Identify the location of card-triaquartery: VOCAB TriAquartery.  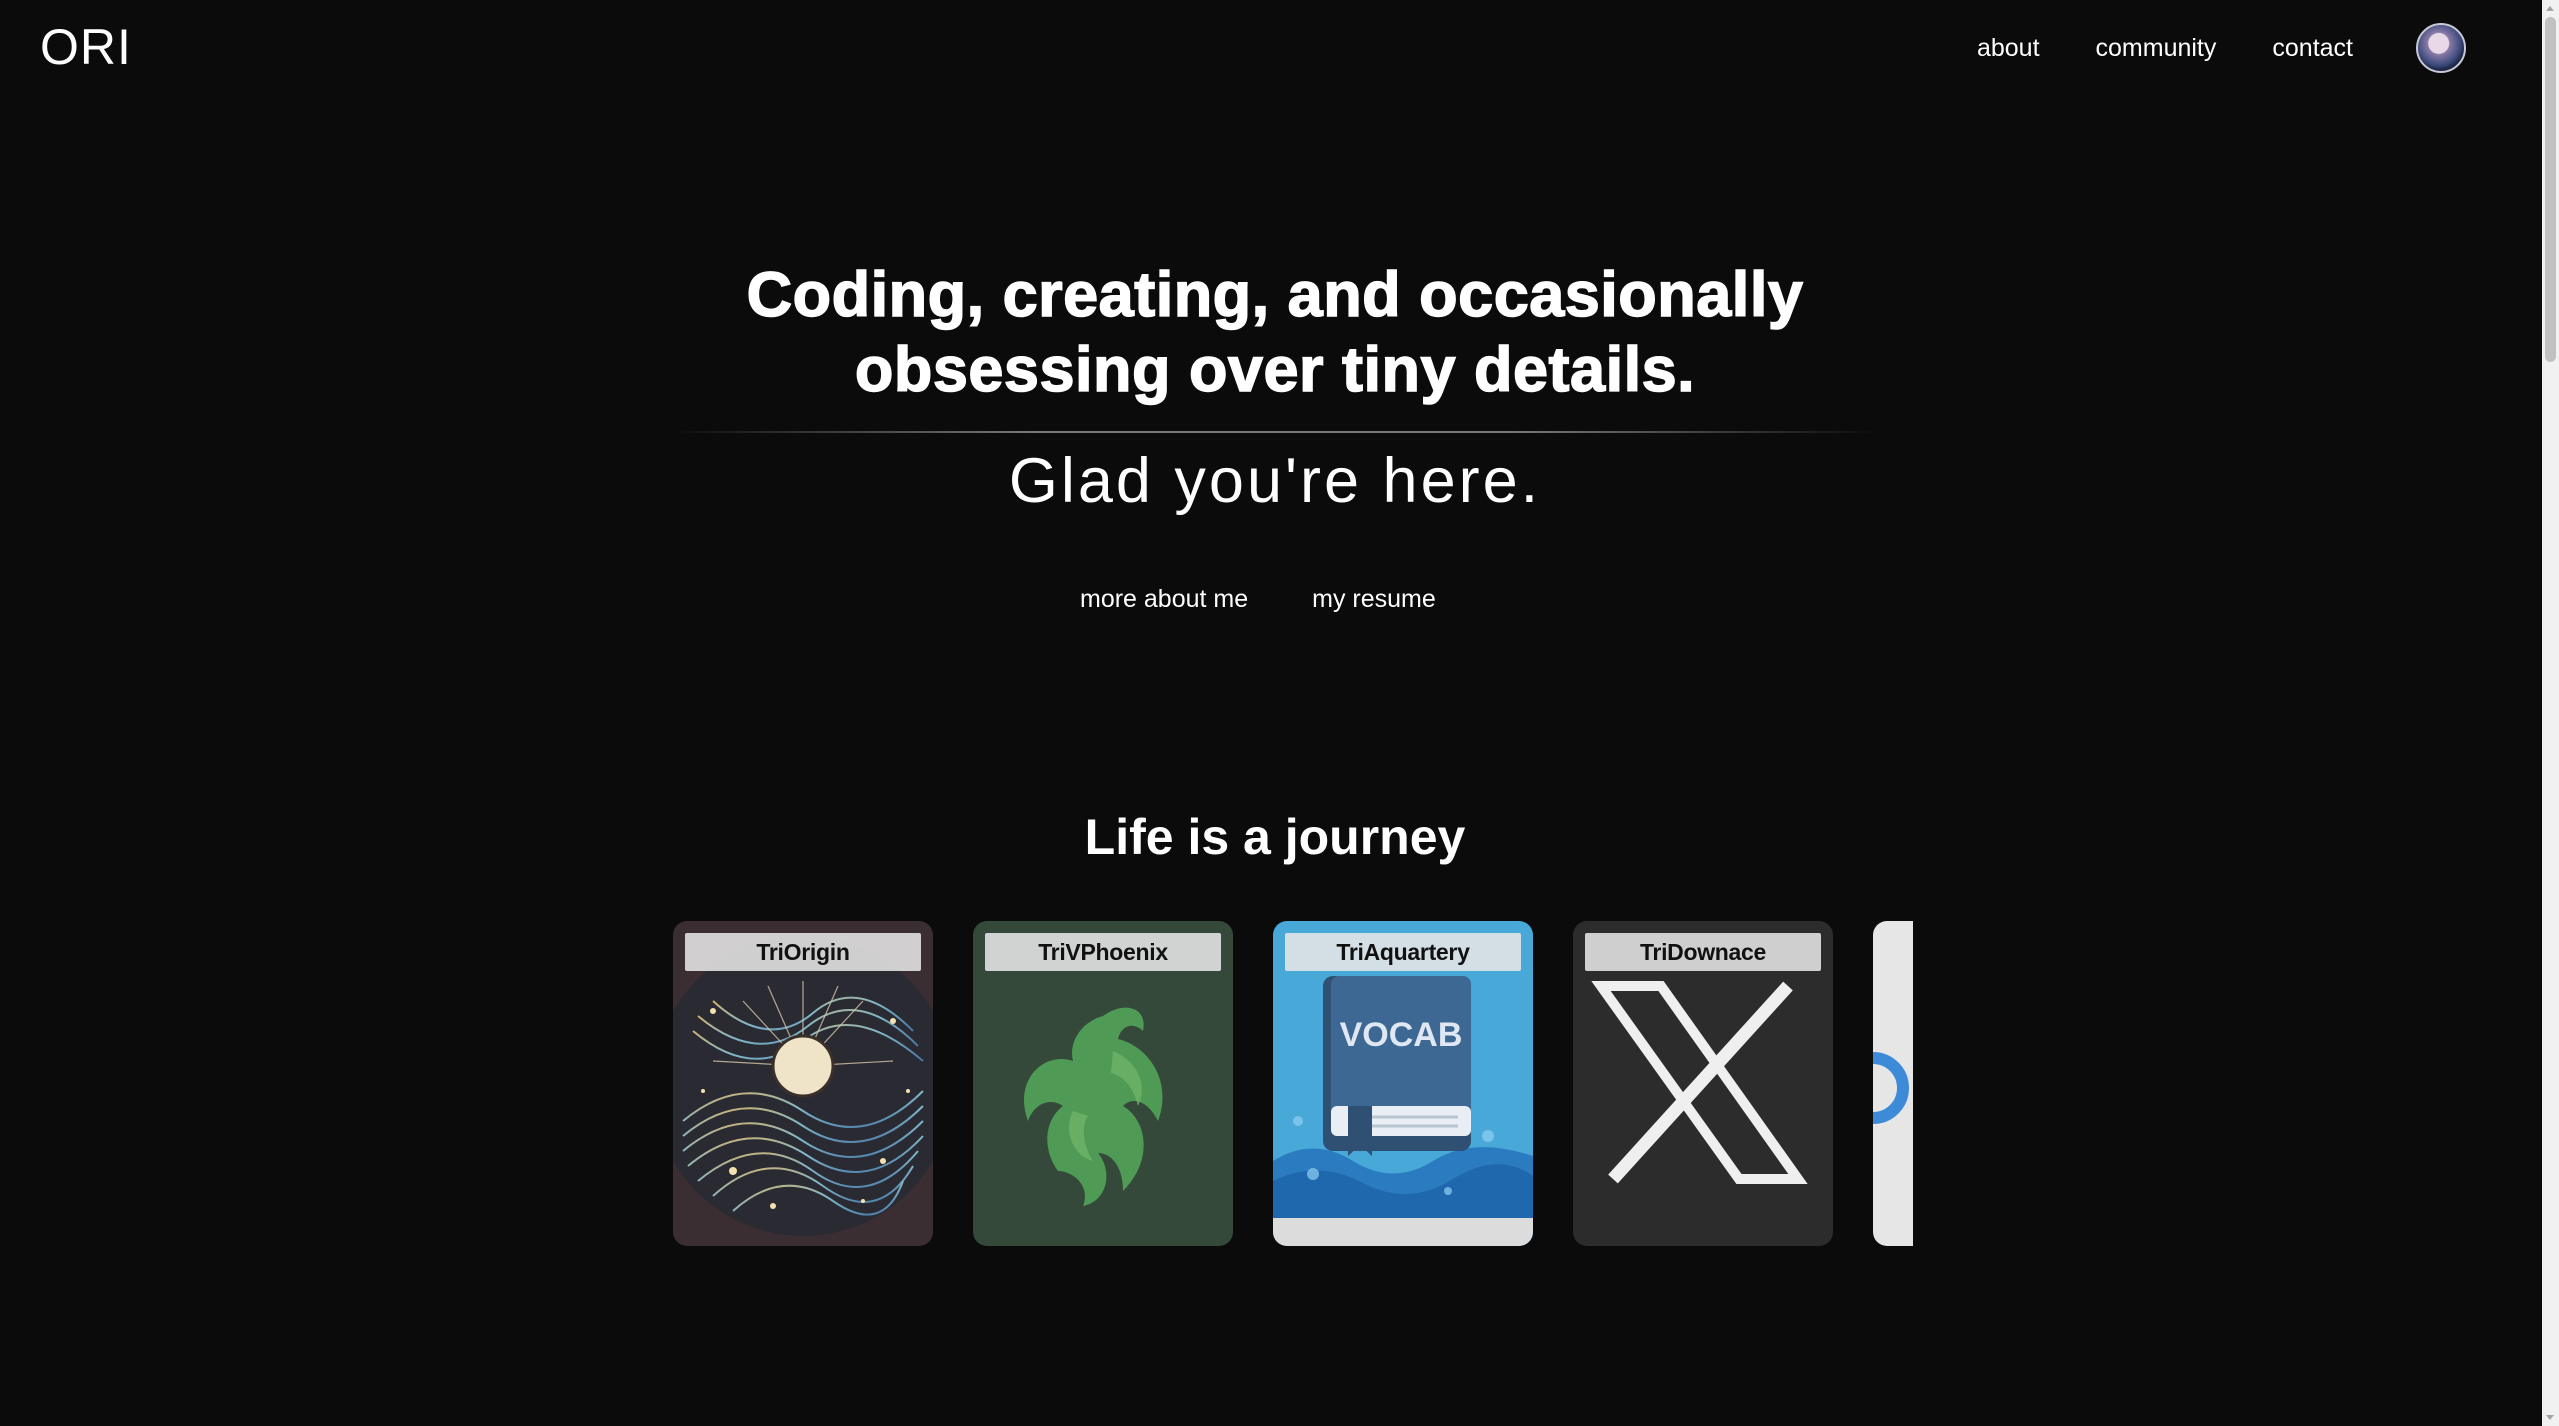
(1403, 1083).